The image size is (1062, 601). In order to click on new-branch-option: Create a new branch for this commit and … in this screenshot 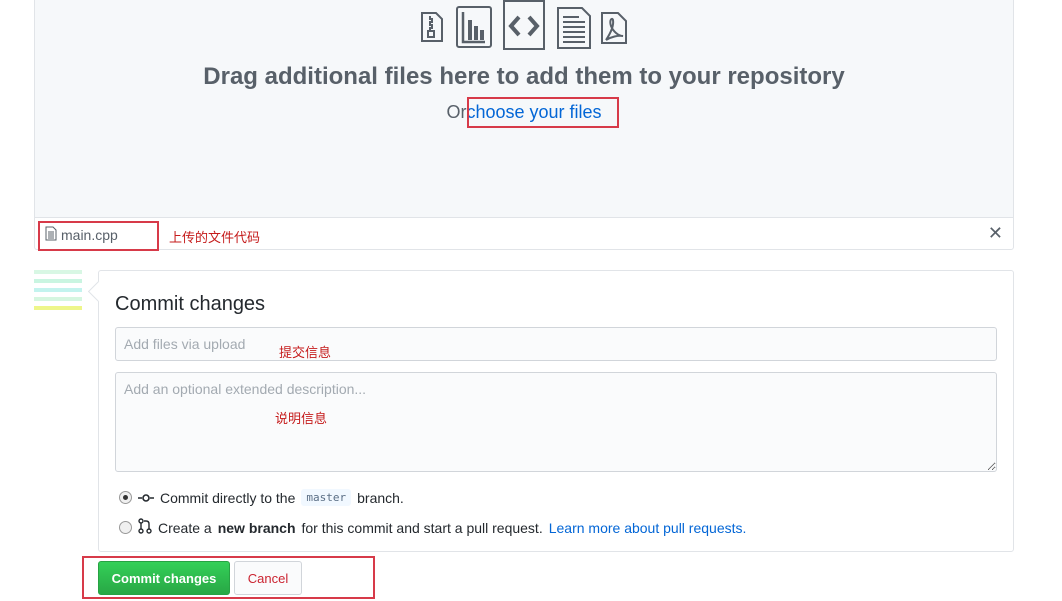, I will do `click(432, 527)`.